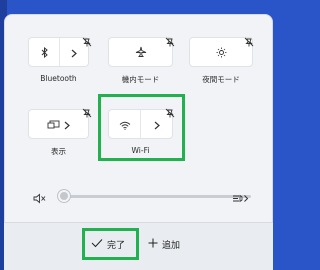 This screenshot has height=270, width=320. I want to click on bluetooth-tile, so click(58, 52).